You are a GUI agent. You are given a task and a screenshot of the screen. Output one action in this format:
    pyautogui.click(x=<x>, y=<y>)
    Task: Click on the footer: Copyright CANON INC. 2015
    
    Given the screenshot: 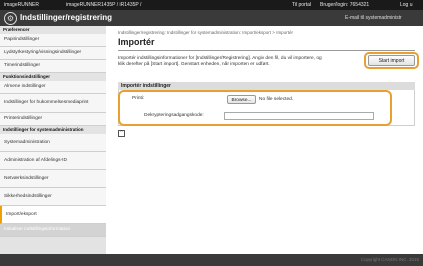 What is the action you would take?
    pyautogui.click(x=211, y=260)
    